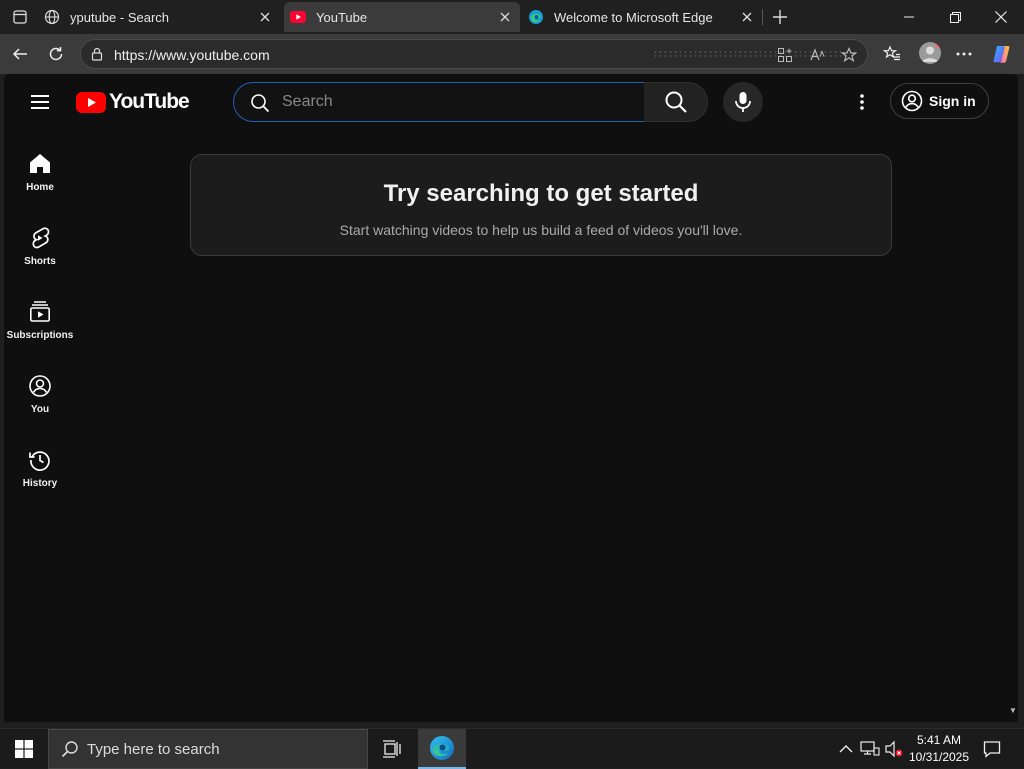 The width and height of the screenshot is (1024, 769). Describe the element at coordinates (97, 54) in the screenshot. I see `lock-icon` at that location.